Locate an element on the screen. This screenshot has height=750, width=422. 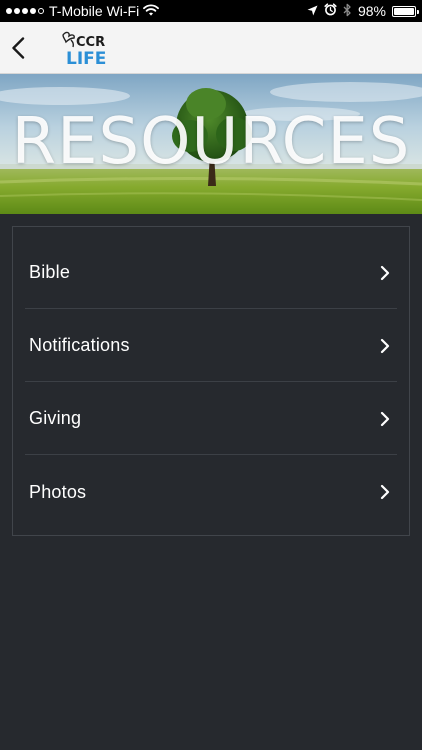
menu-item-label: Giving is located at coordinates (55, 418).